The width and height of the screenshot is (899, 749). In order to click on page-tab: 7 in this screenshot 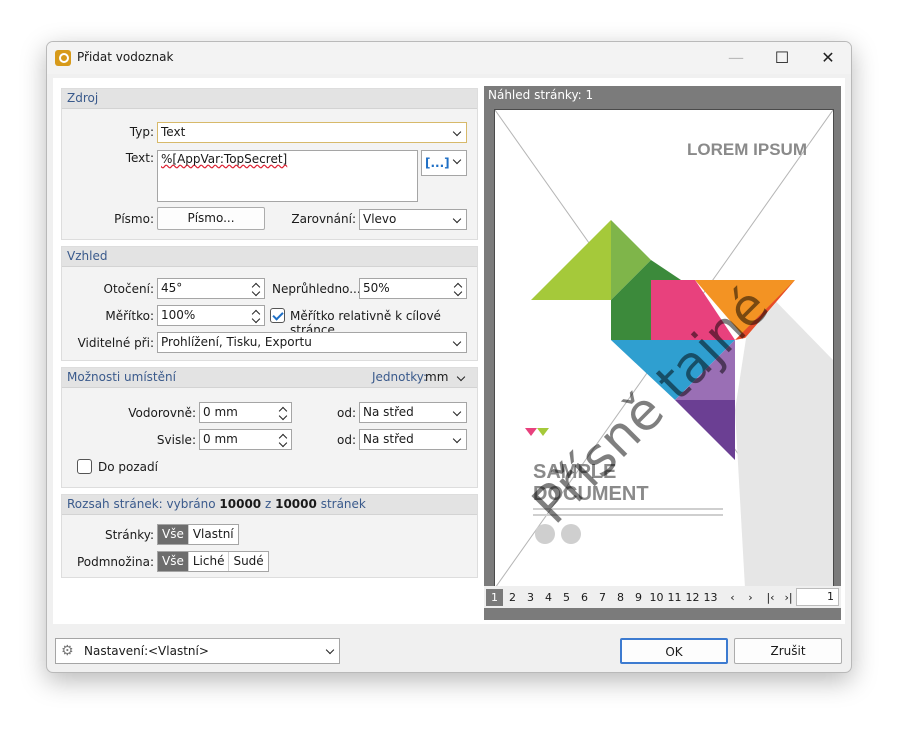, I will do `click(602, 597)`.